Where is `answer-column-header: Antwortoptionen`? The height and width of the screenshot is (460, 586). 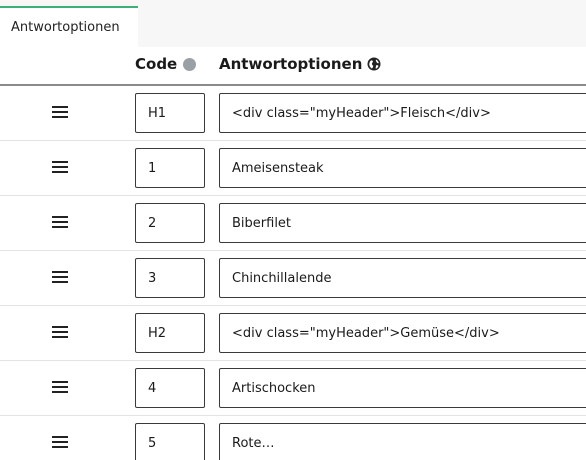
answer-column-header: Antwortoptionen is located at coordinates (300, 64).